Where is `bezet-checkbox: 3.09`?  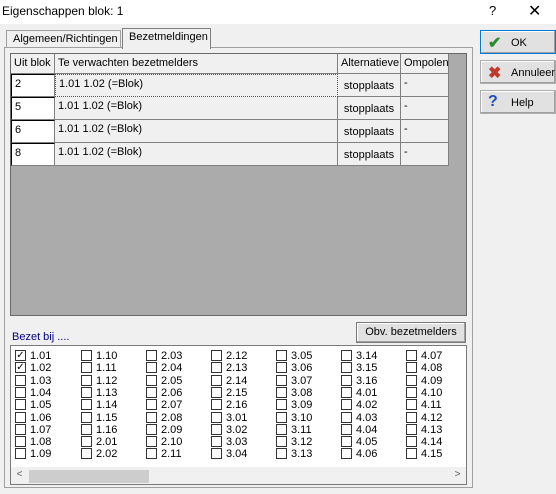 bezet-checkbox: 3.09 is located at coordinates (294, 405).